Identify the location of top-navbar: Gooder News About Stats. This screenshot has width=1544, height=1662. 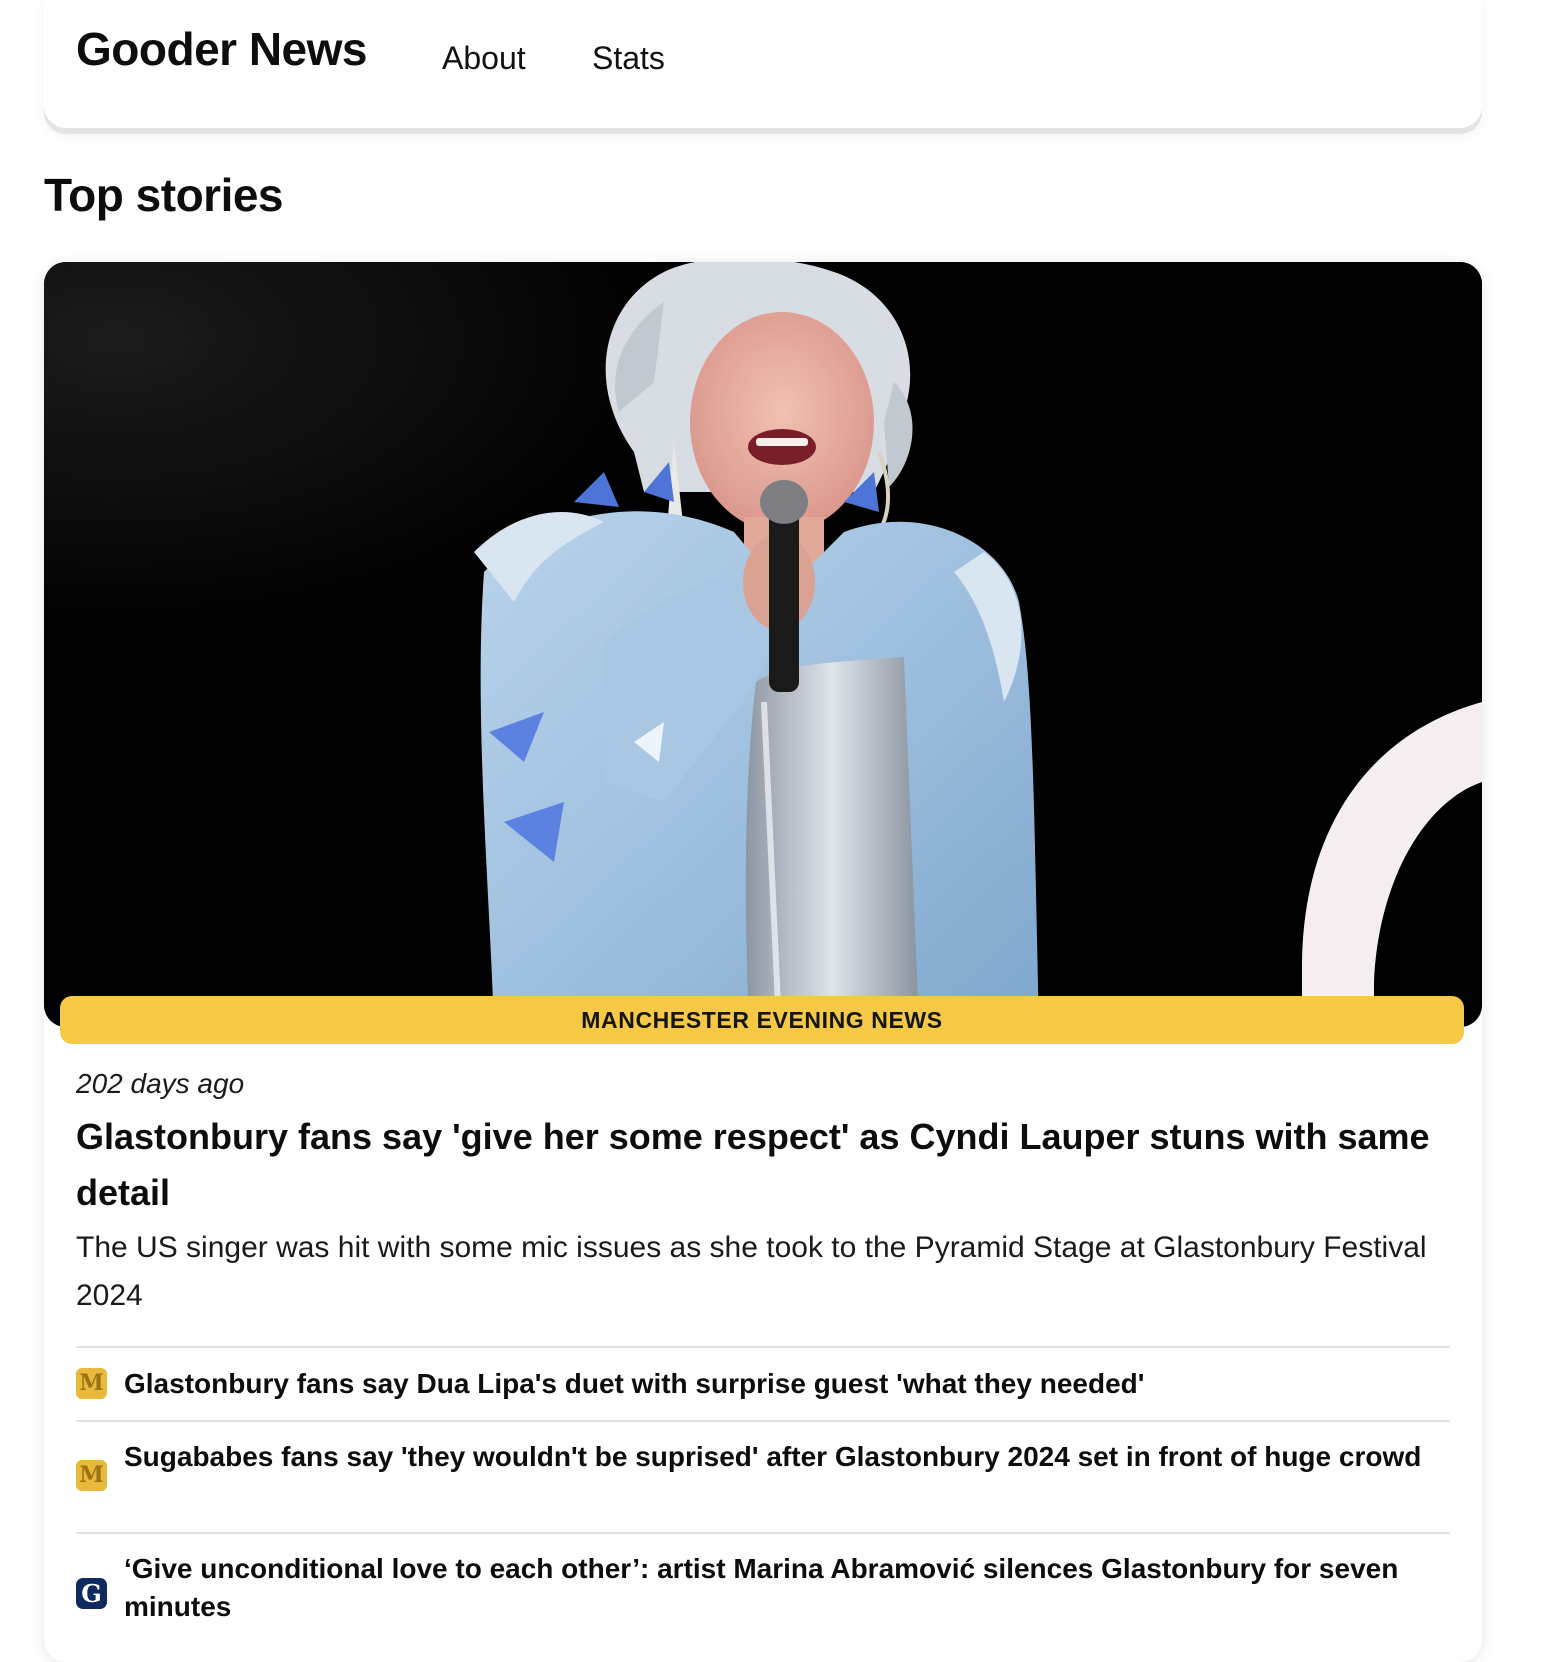
(763, 64).